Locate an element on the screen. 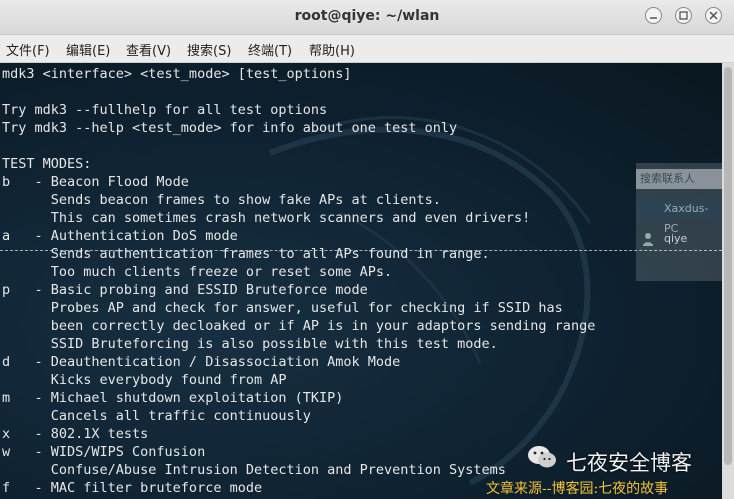 The width and height of the screenshot is (734, 499). window-titlebar: root@qiye: ~/wlan is located at coordinates (367, 17).